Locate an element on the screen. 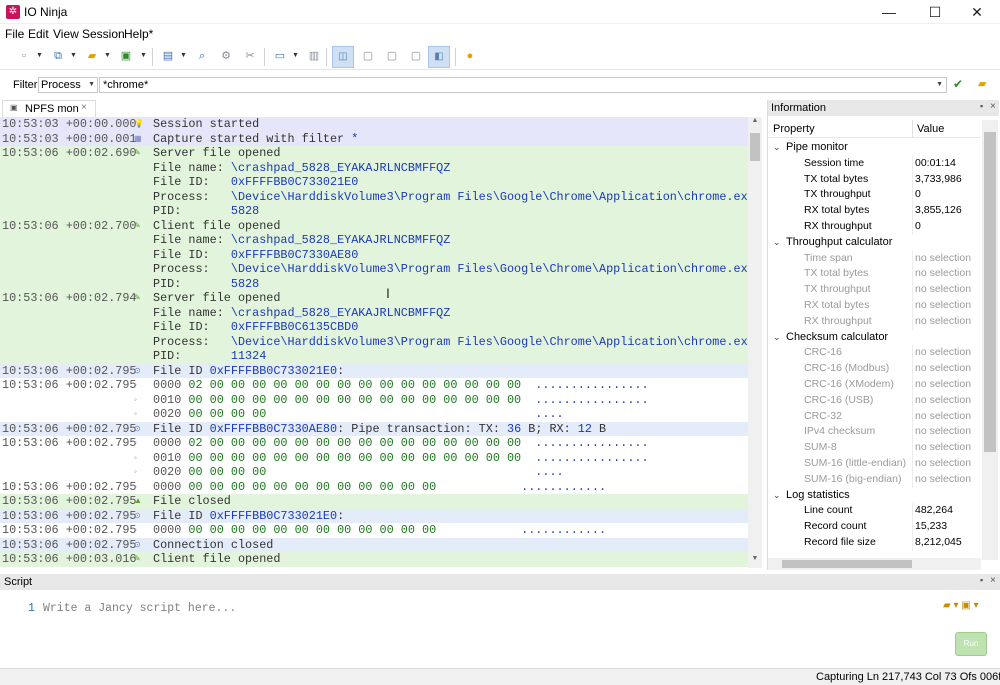 This screenshot has width=1000, height=685. tab-npfs-mon: ▣ NPFS mon × is located at coordinates (49, 108).